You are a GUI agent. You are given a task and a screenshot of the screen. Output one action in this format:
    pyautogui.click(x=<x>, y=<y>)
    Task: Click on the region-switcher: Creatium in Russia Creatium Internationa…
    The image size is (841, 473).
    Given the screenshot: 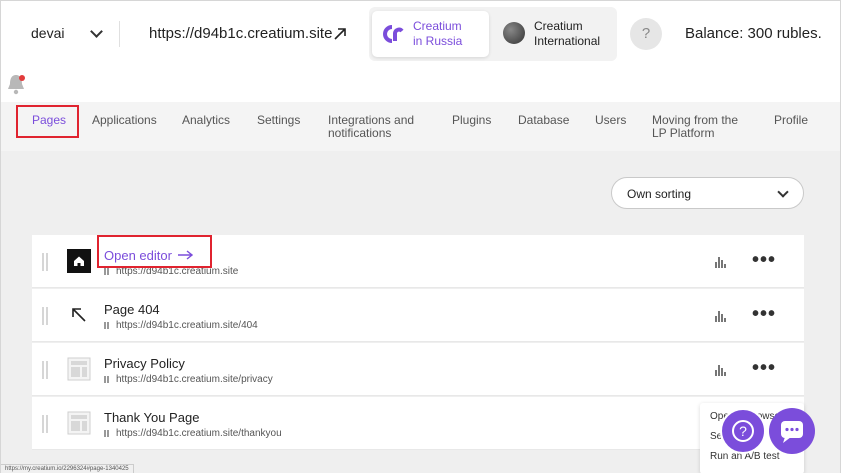 What is the action you would take?
    pyautogui.click(x=493, y=34)
    